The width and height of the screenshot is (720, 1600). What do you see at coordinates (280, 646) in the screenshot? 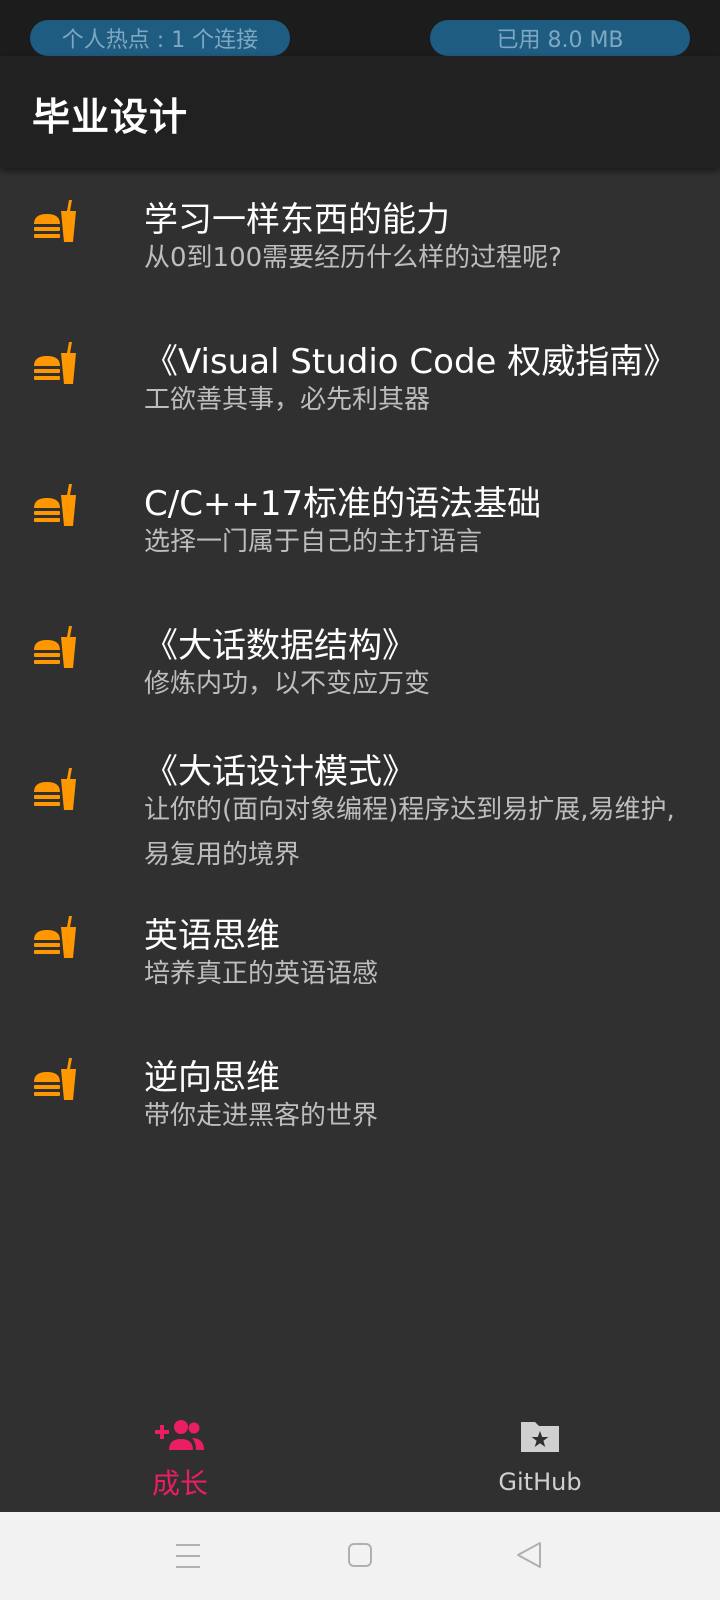
I see `list-item-title: 《大话数据结构》` at bounding box center [280, 646].